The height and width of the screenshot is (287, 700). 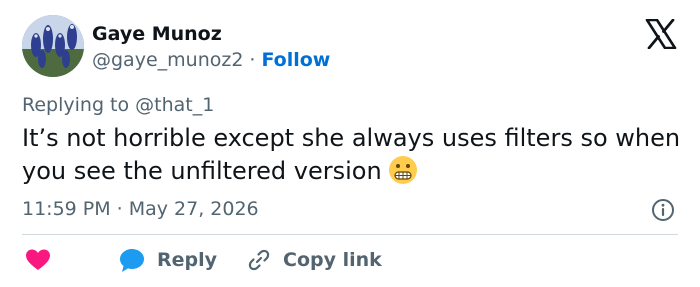 I want to click on action-bar: Reply Copy link, so click(x=202, y=260).